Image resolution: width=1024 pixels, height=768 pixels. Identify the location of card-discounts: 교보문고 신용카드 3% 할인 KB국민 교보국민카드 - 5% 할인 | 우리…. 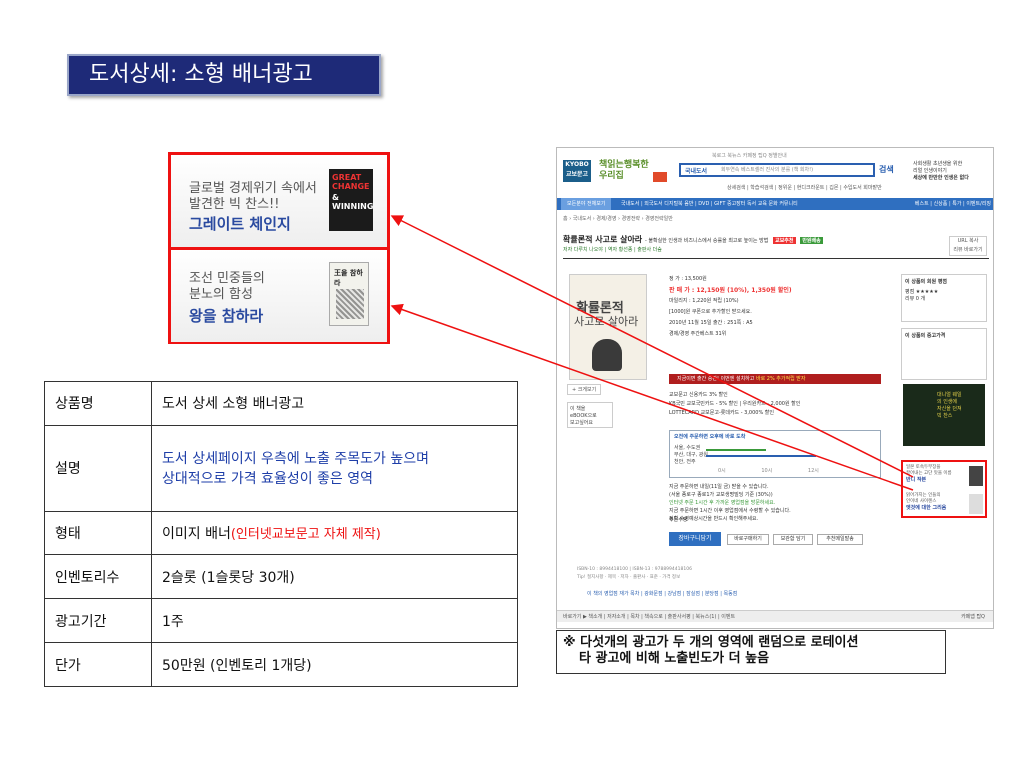
(734, 404).